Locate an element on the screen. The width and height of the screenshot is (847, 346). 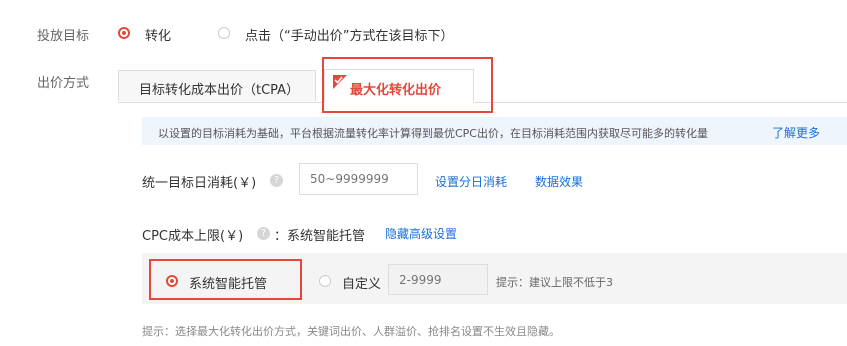
goal-click-label: 点击（“手动出价”方式在该目标下） is located at coordinates (349, 34).